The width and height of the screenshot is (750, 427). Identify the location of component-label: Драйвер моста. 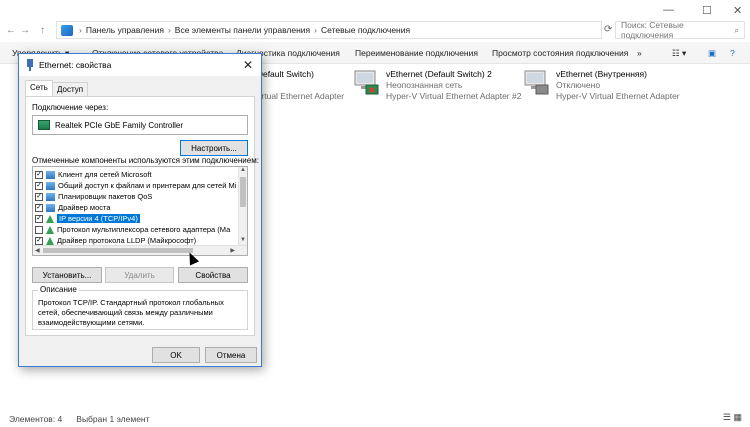
(84, 207).